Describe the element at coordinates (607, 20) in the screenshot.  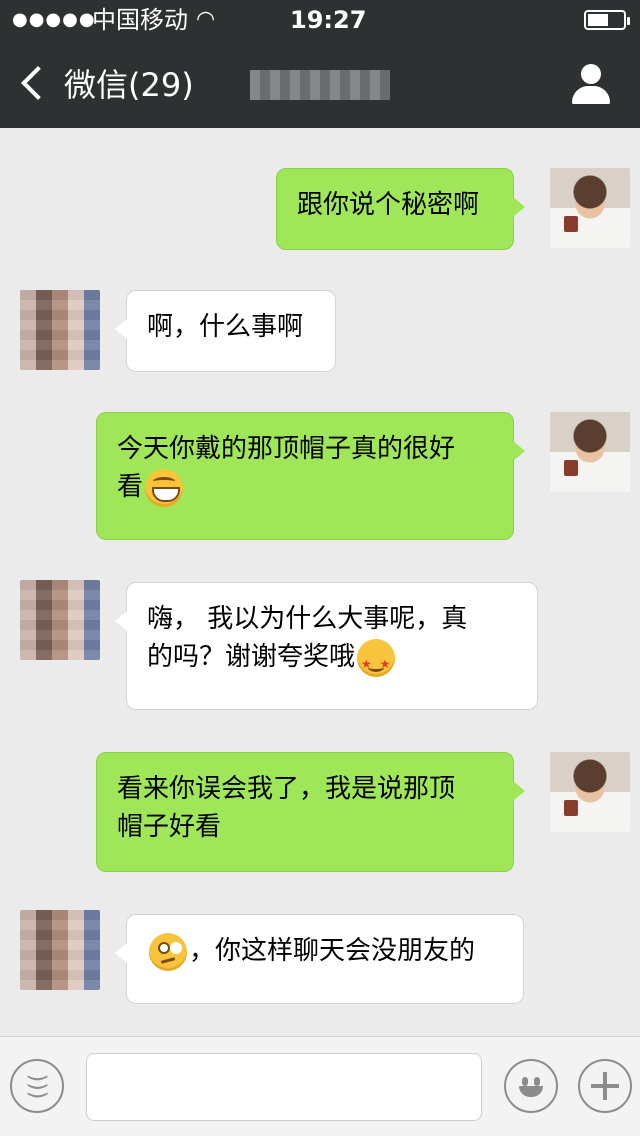
I see `battery-icon` at that location.